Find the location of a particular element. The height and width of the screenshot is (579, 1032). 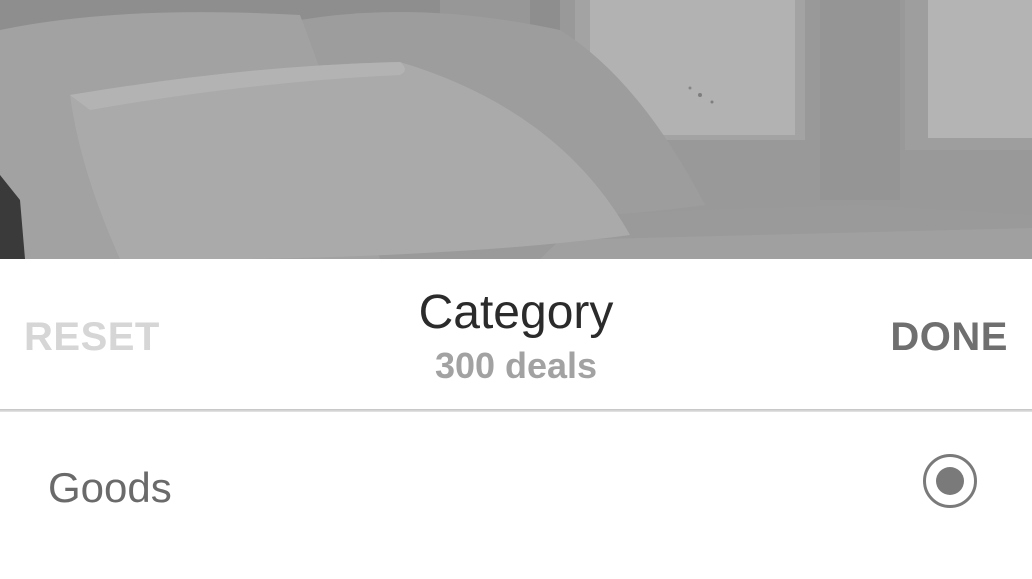

sheet-title: Category is located at coordinates (516, 312).